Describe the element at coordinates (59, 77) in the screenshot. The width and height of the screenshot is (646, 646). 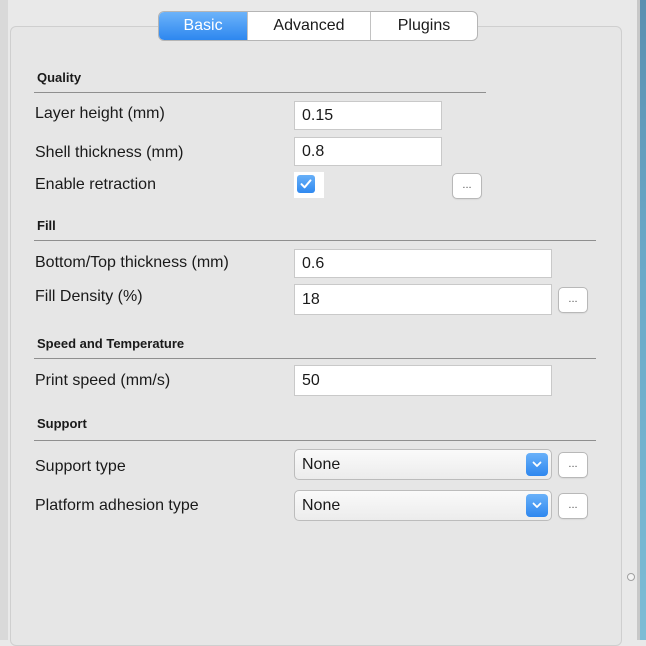
I see `section-title-quality: Quality` at that location.